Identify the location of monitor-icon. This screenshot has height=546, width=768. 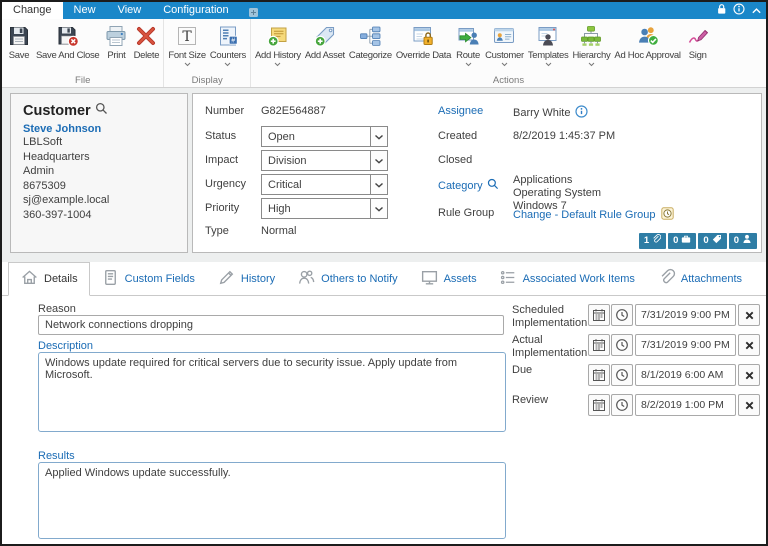
(429, 279).